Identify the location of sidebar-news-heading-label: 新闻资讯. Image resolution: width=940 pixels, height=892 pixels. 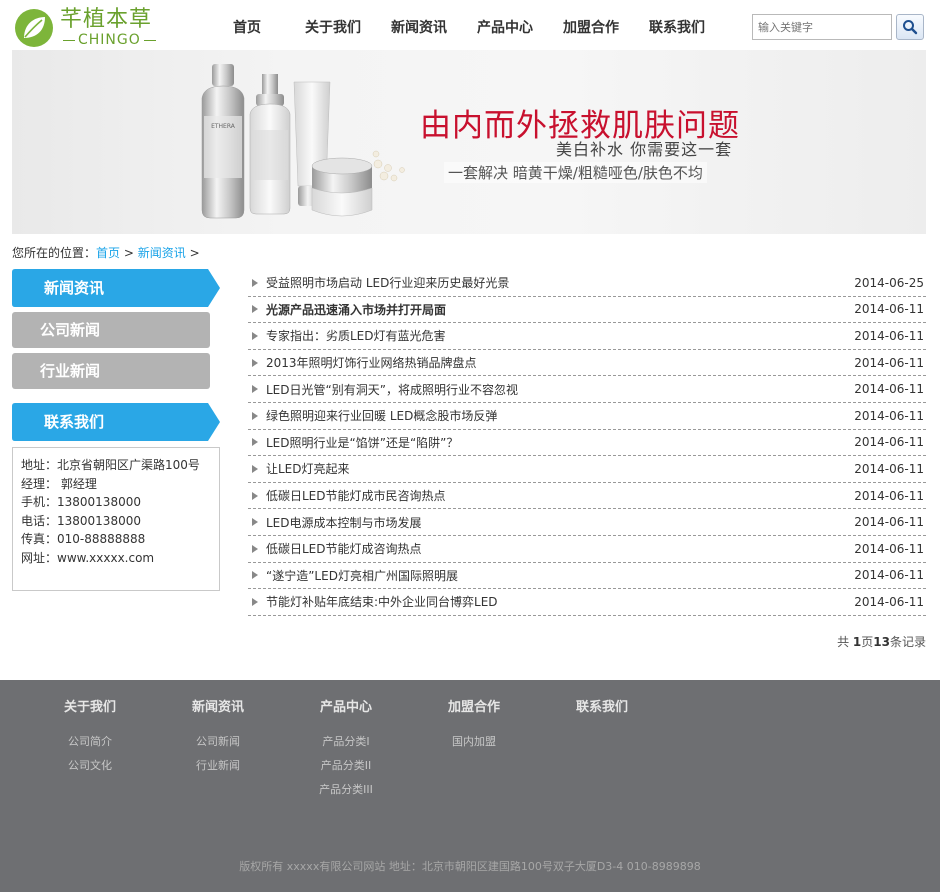
(74, 288).